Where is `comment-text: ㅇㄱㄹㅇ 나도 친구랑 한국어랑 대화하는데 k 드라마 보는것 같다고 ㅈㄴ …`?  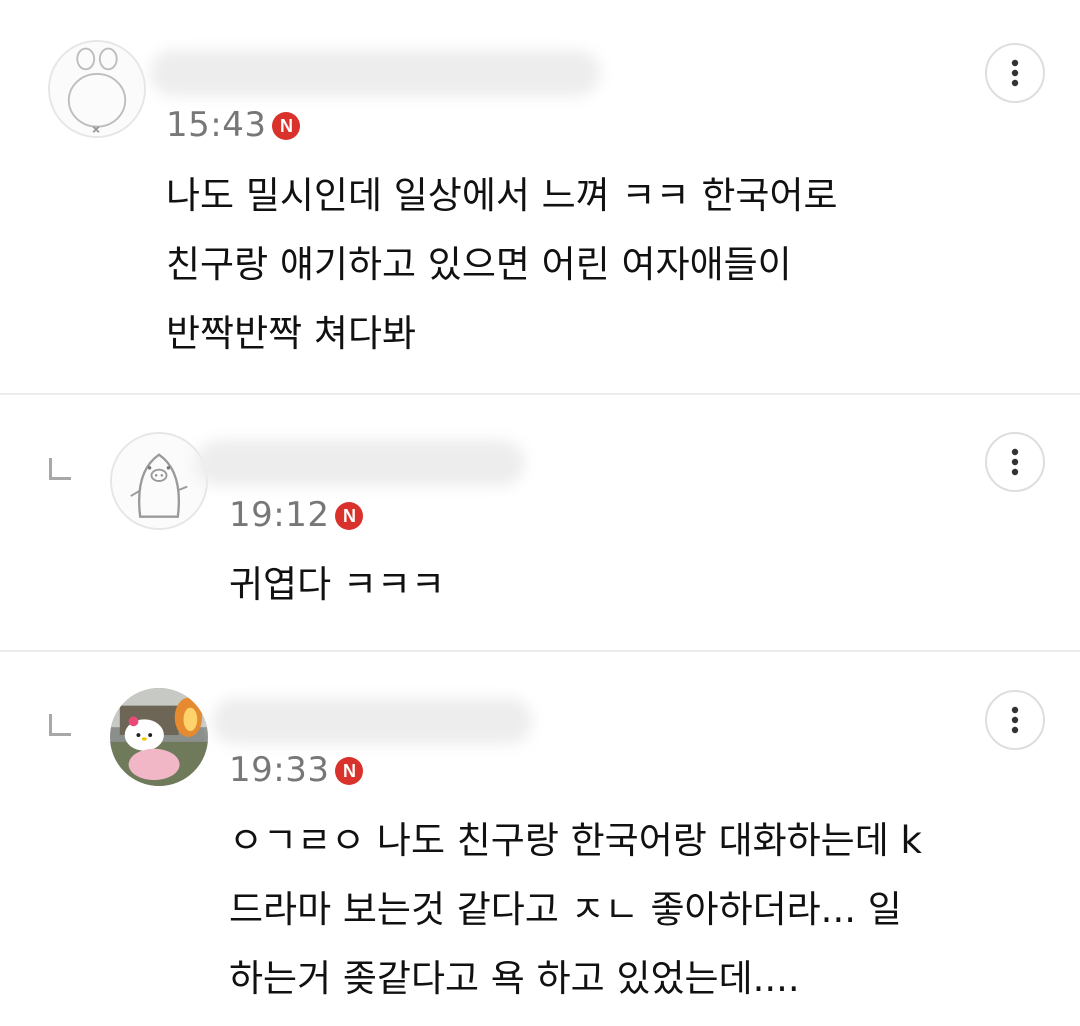 comment-text: ㅇㄱㄹㅇ 나도 친구랑 한국어랑 대화하는데 k 드라마 보는것 같다고 ㅈㄴ … is located at coordinates (575, 909).